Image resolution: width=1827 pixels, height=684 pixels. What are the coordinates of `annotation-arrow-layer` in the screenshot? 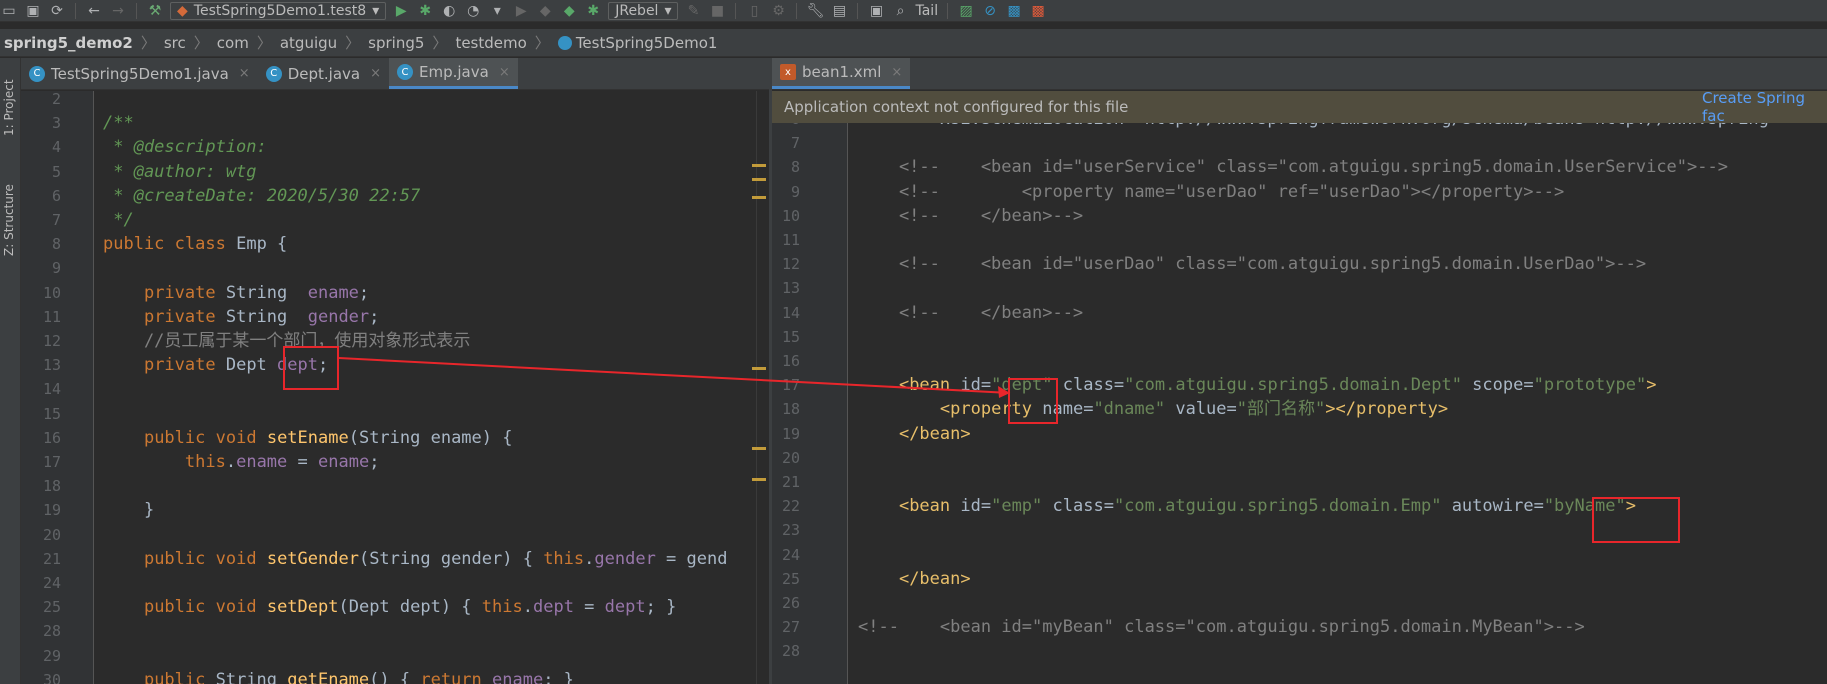 It's located at (674, 377).